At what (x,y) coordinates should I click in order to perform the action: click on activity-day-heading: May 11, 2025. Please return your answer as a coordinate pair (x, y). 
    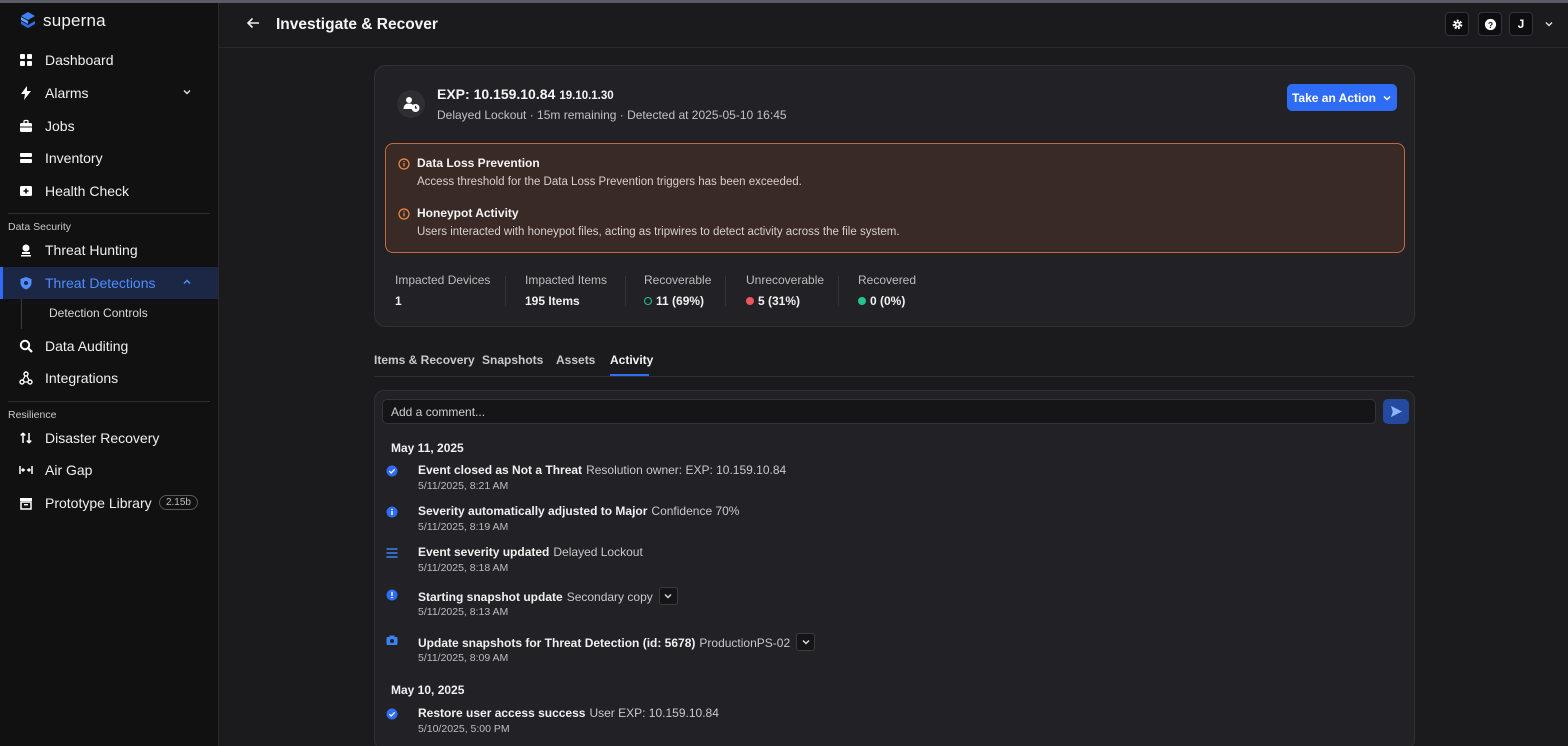
    Looking at the image, I should click on (427, 448).